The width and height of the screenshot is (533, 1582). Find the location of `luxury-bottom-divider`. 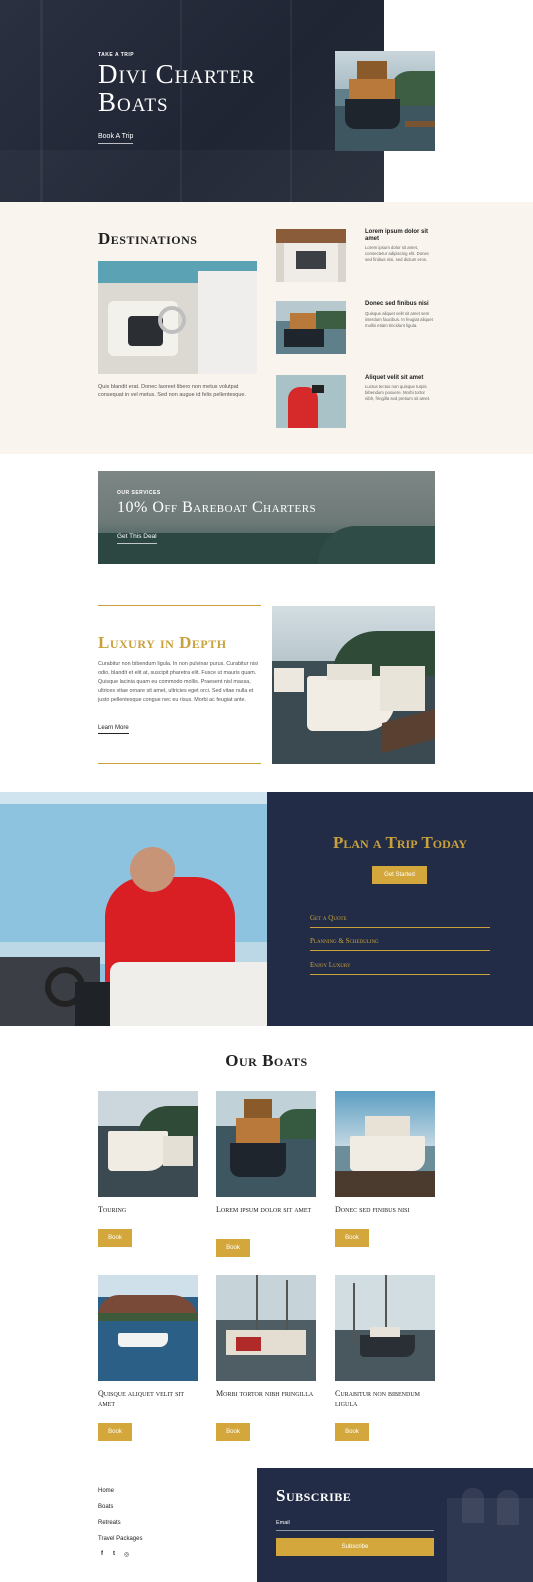

luxury-bottom-divider is located at coordinates (179, 763).